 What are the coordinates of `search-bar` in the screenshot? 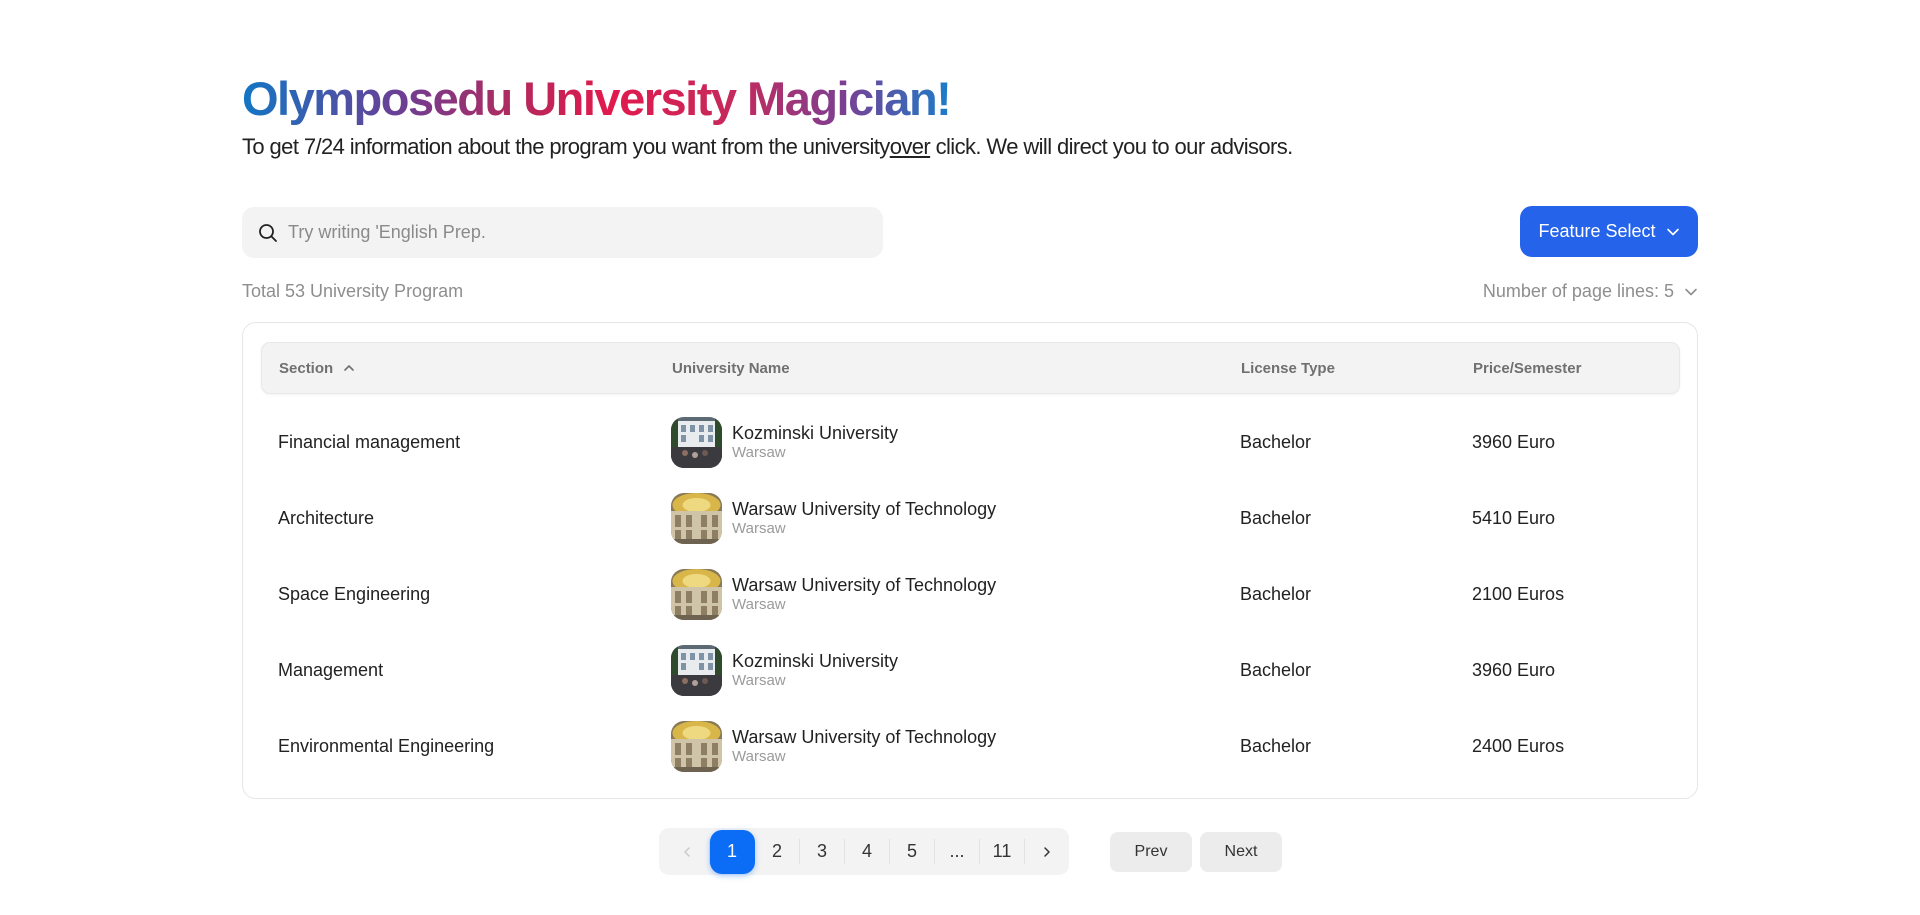 It's located at (562, 232).